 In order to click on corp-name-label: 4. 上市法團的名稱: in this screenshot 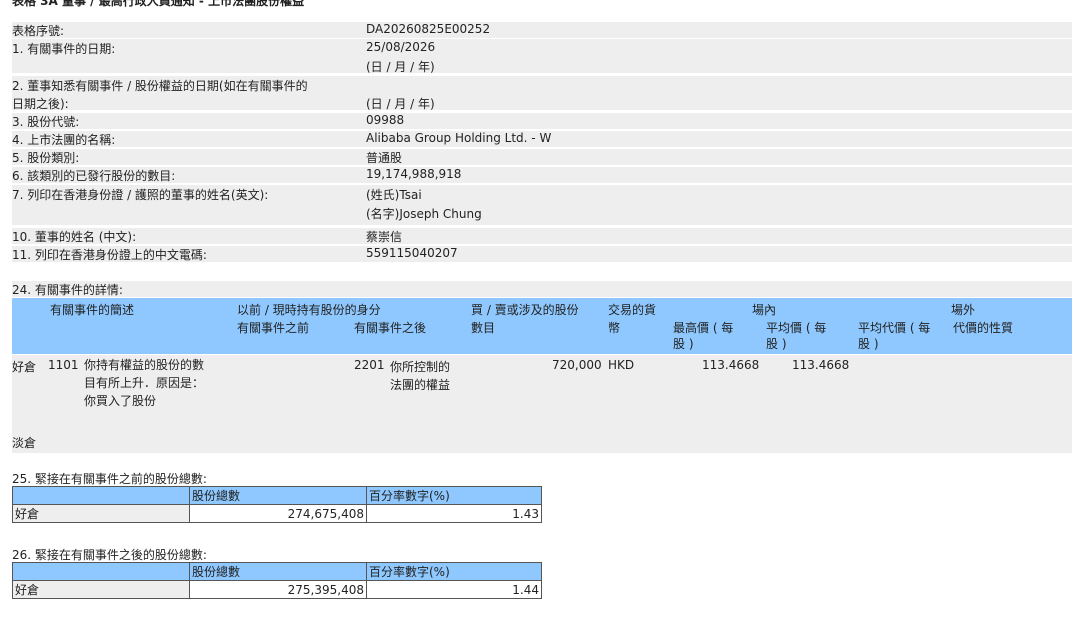, I will do `click(64, 140)`.